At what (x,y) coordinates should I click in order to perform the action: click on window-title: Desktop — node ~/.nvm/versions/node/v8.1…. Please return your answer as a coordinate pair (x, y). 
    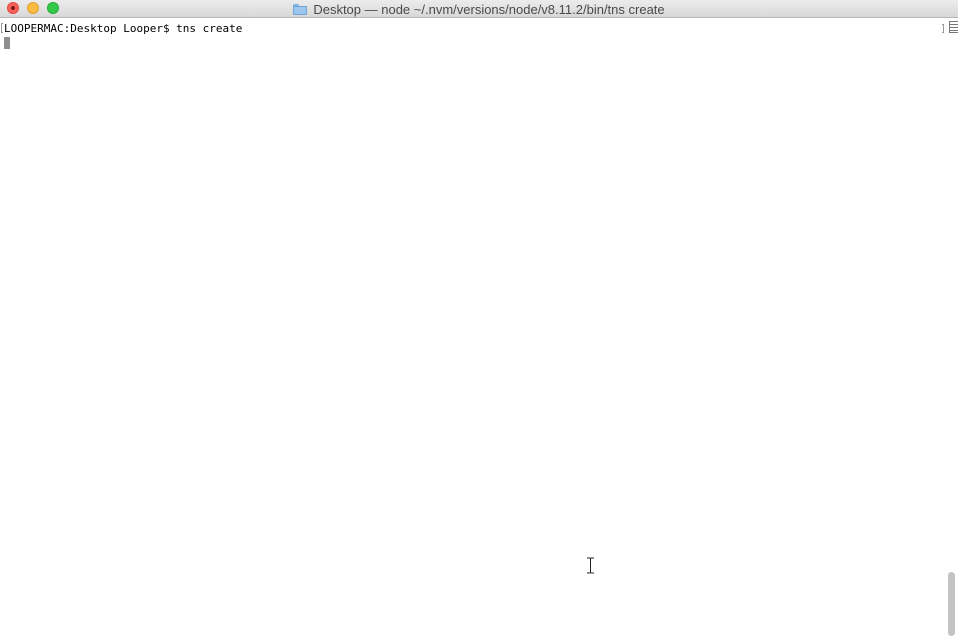
    Looking at the image, I should click on (489, 9).